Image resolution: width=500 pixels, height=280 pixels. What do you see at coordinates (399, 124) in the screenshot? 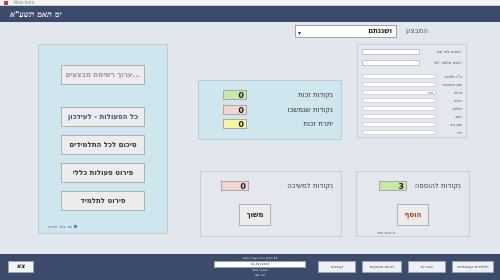
I see `field-value-father` at bounding box center [399, 124].